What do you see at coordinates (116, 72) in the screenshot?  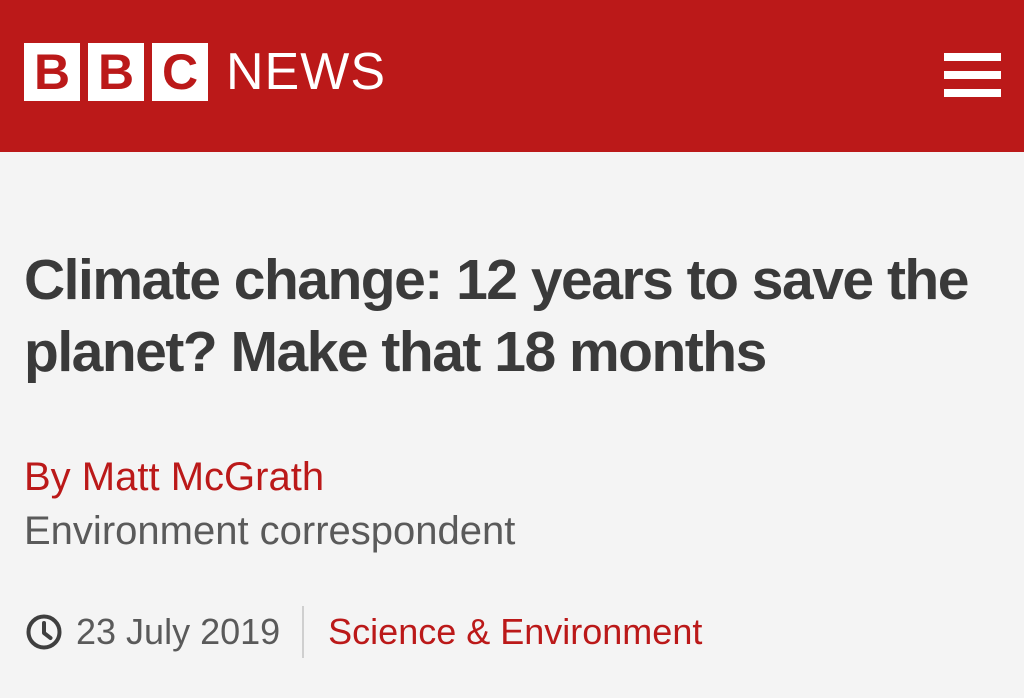 I see `logo-block-b2: B` at bounding box center [116, 72].